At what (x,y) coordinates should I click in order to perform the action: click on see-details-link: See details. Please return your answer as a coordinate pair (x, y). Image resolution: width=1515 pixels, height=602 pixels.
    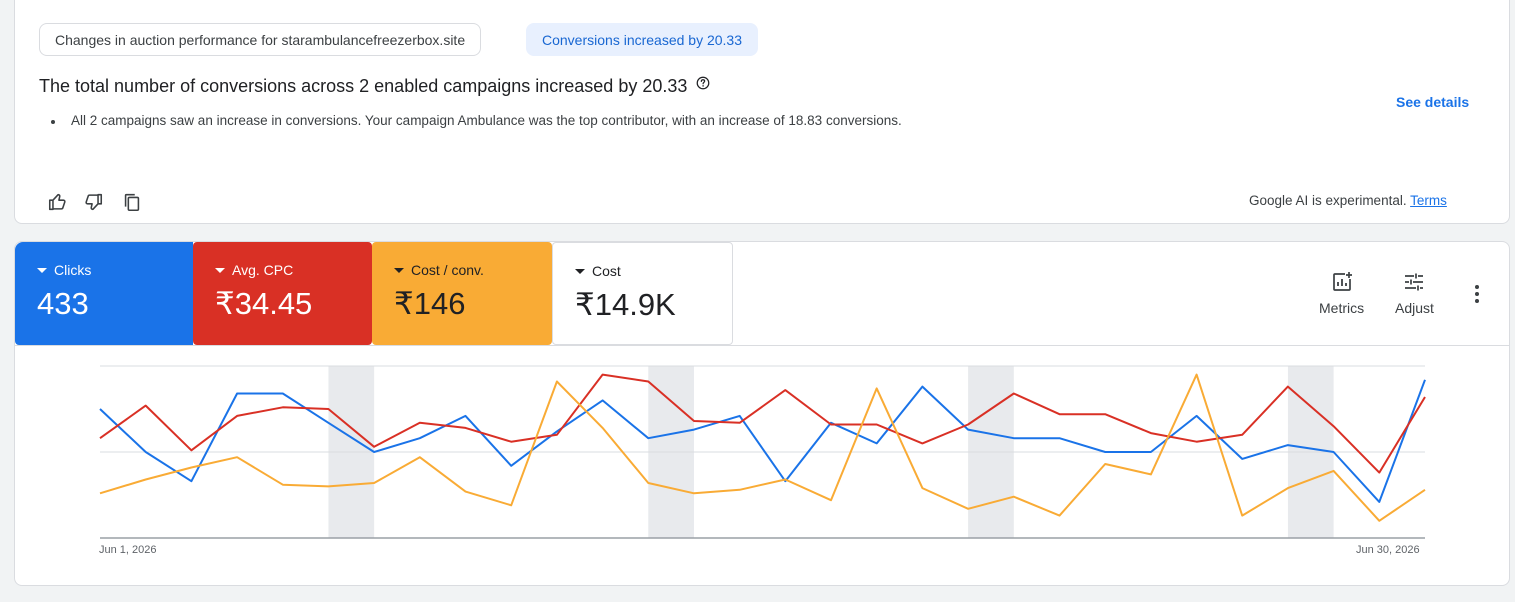
    Looking at the image, I should click on (1432, 102).